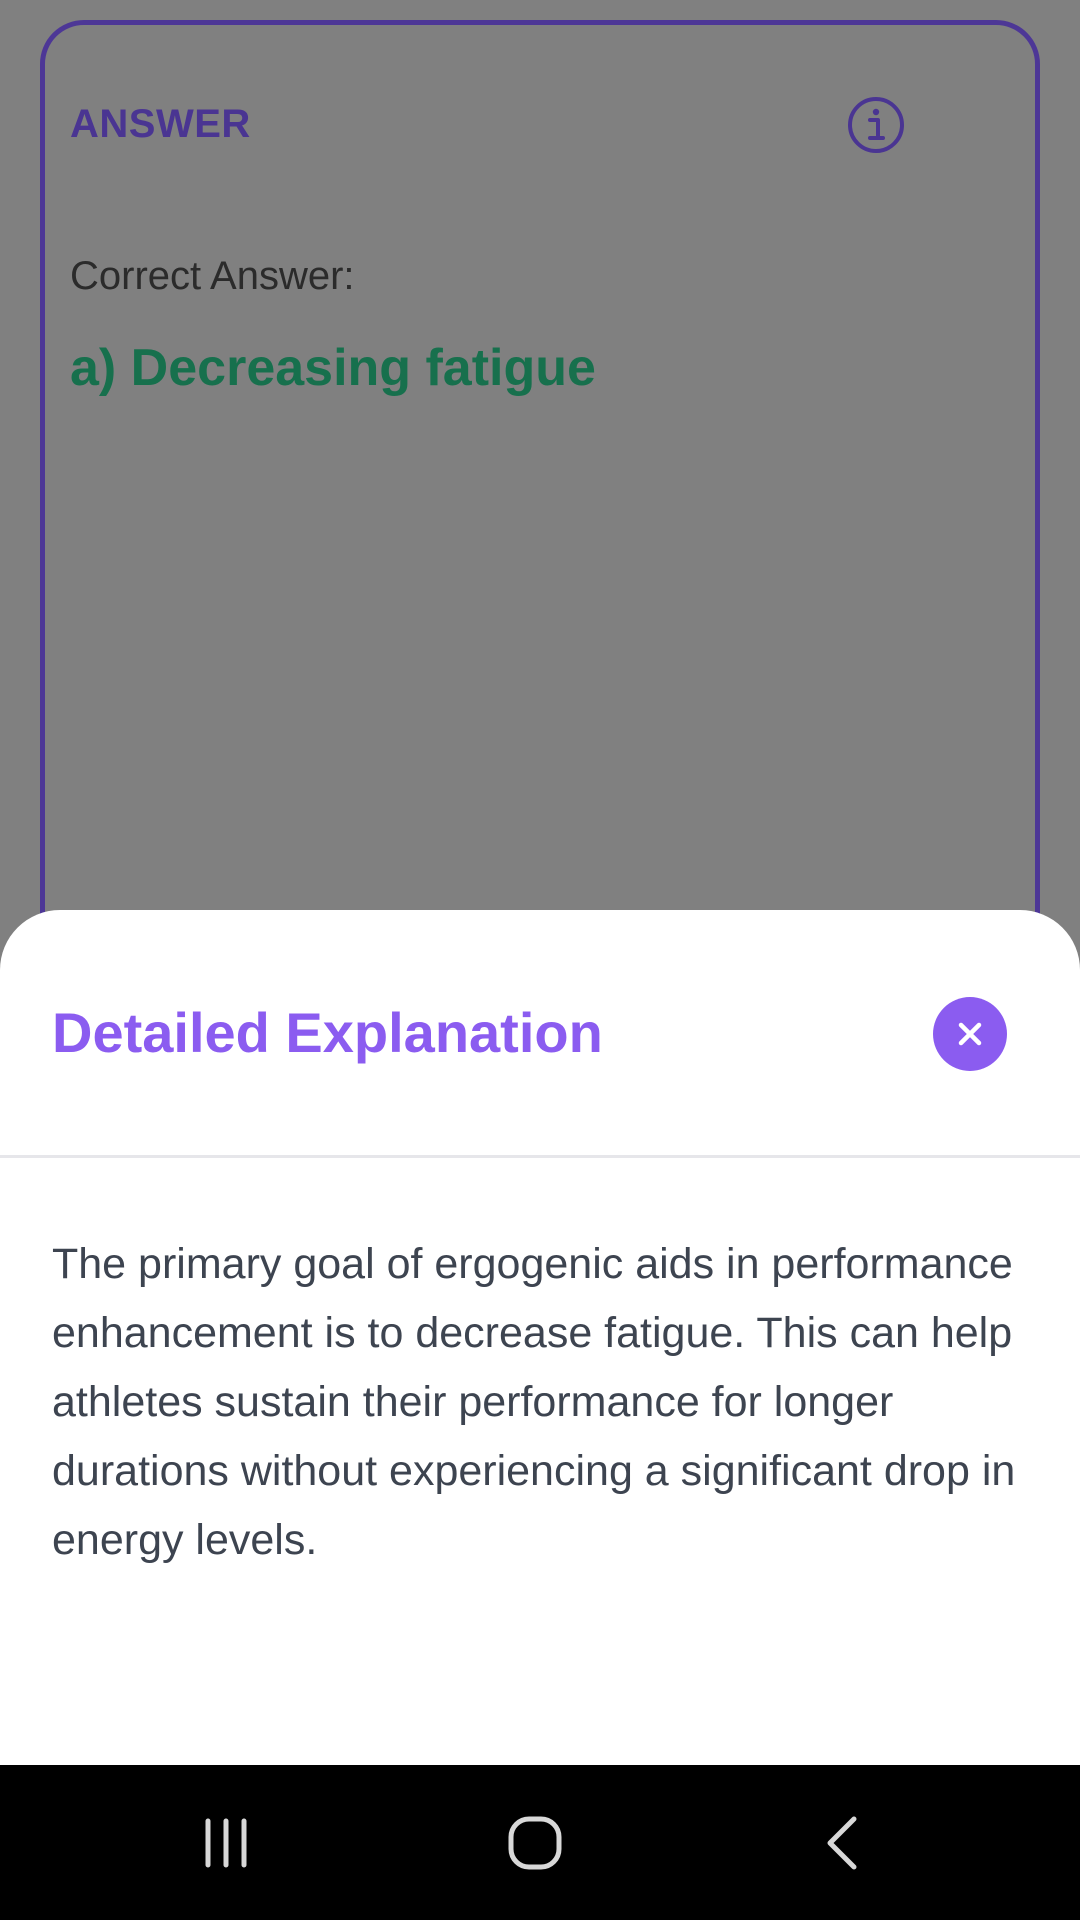 Image resolution: width=1080 pixels, height=1920 pixels. I want to click on back-button, so click(844, 1842).